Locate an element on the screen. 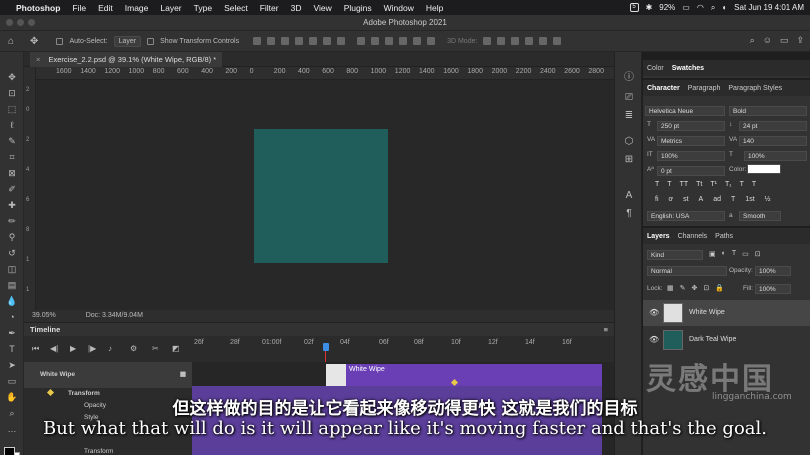  distribute-center-icon is located at coordinates (375, 41).